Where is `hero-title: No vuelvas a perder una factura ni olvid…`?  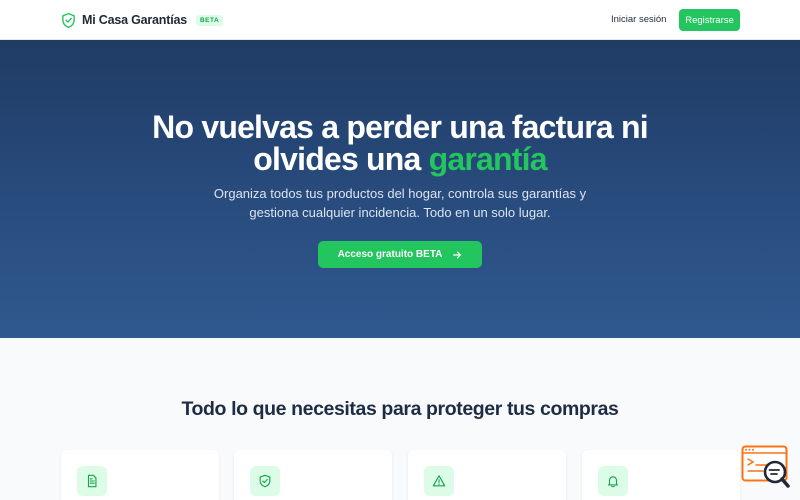 hero-title: No vuelvas a perder una factura ni olvid… is located at coordinates (400, 143).